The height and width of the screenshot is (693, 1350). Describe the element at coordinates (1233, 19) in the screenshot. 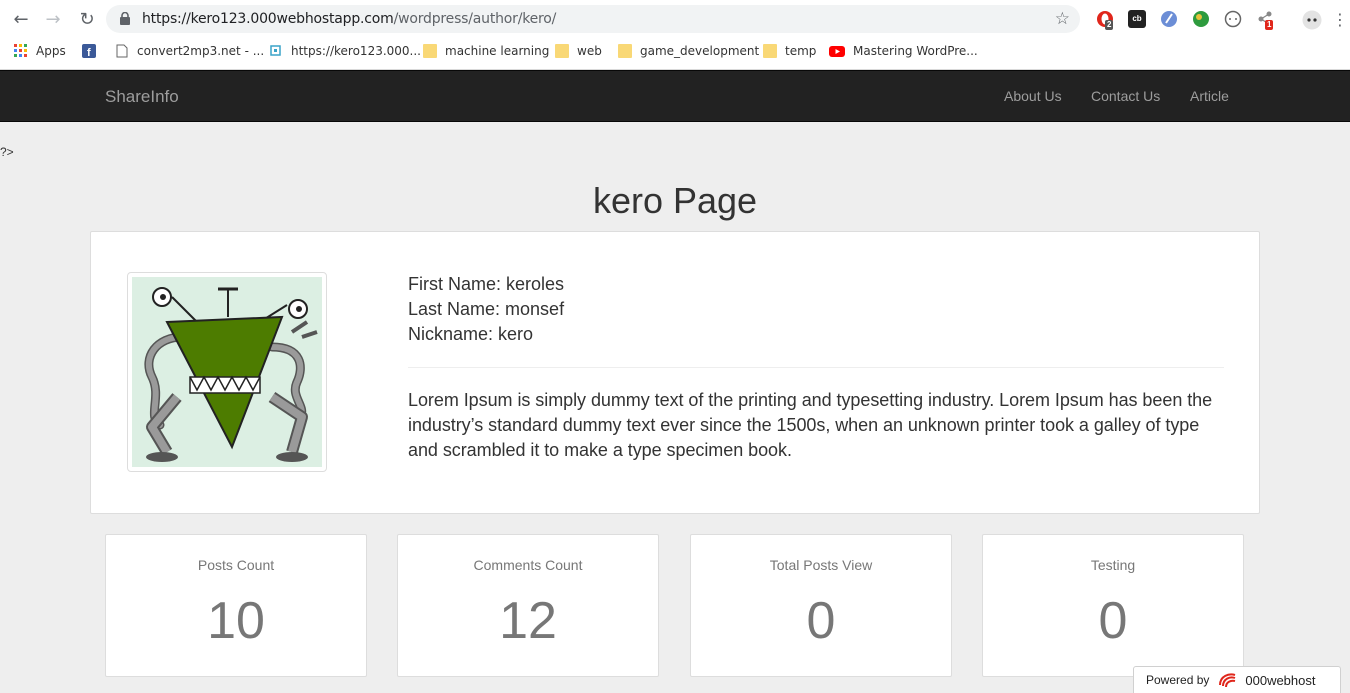

I see `dots-extension-icon` at that location.